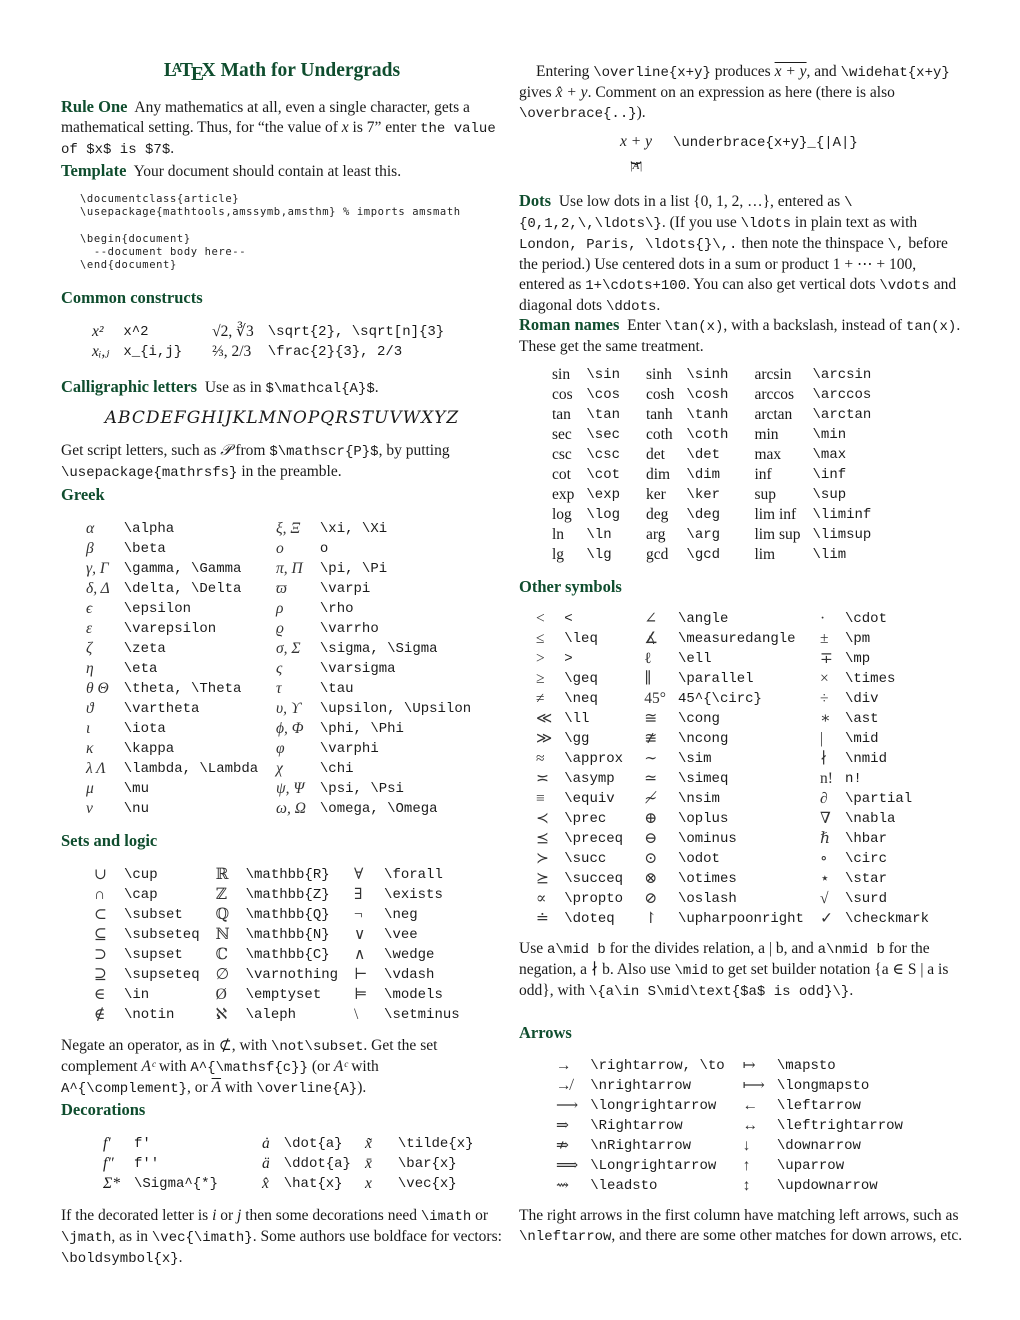  Describe the element at coordinates (715, 679) in the screenshot. I see `other-code: \parallel` at that location.